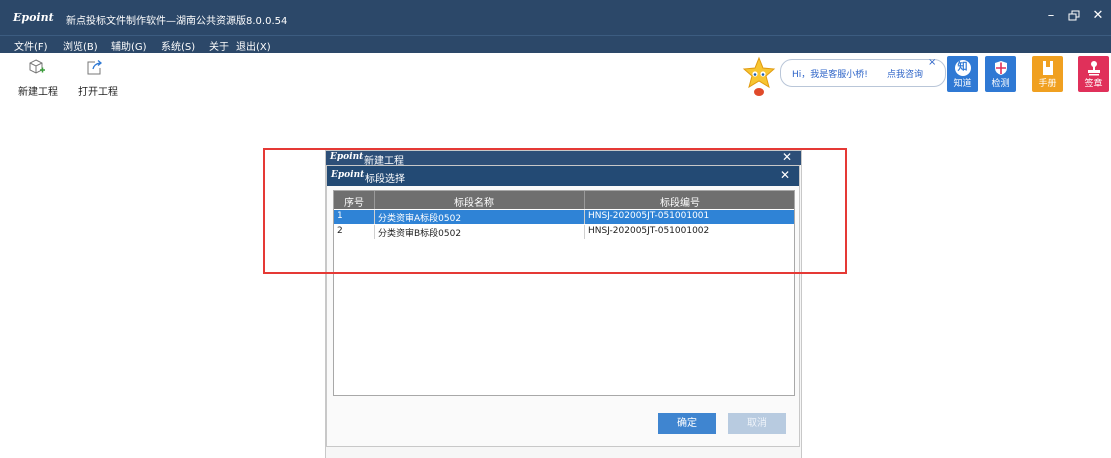  Describe the element at coordinates (830, 75) in the screenshot. I see `assistant-greeting: Hi，我是客服小桥!` at that location.